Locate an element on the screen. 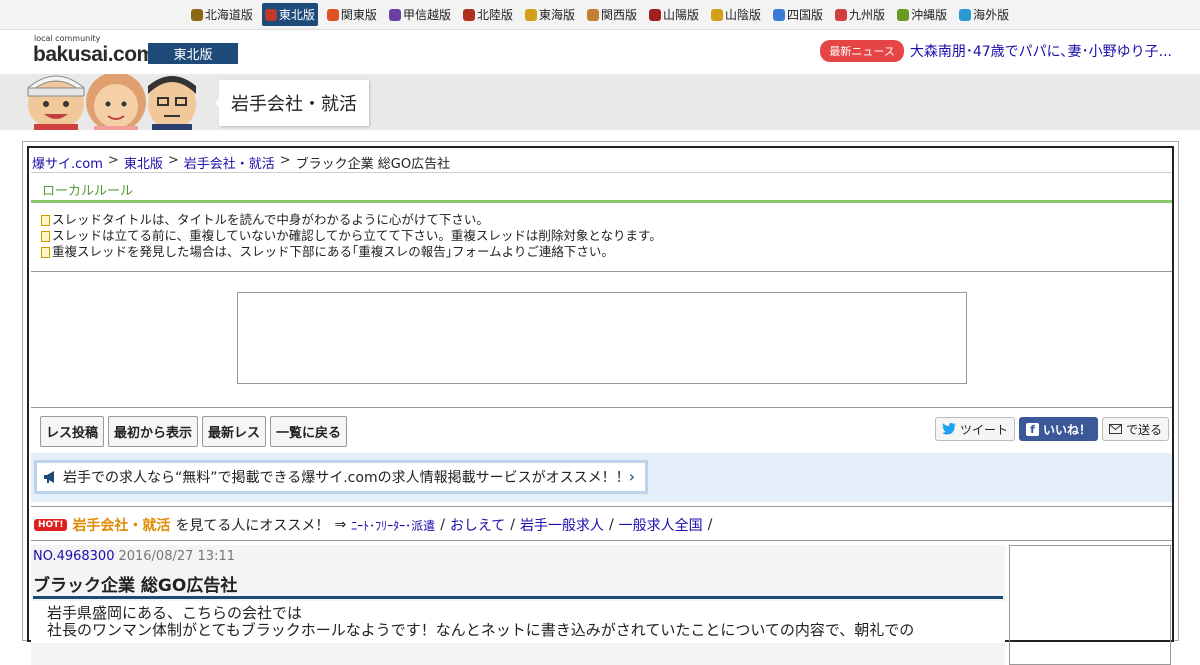 The height and width of the screenshot is (665, 1200). mentaiko-icon is located at coordinates (841, 14).